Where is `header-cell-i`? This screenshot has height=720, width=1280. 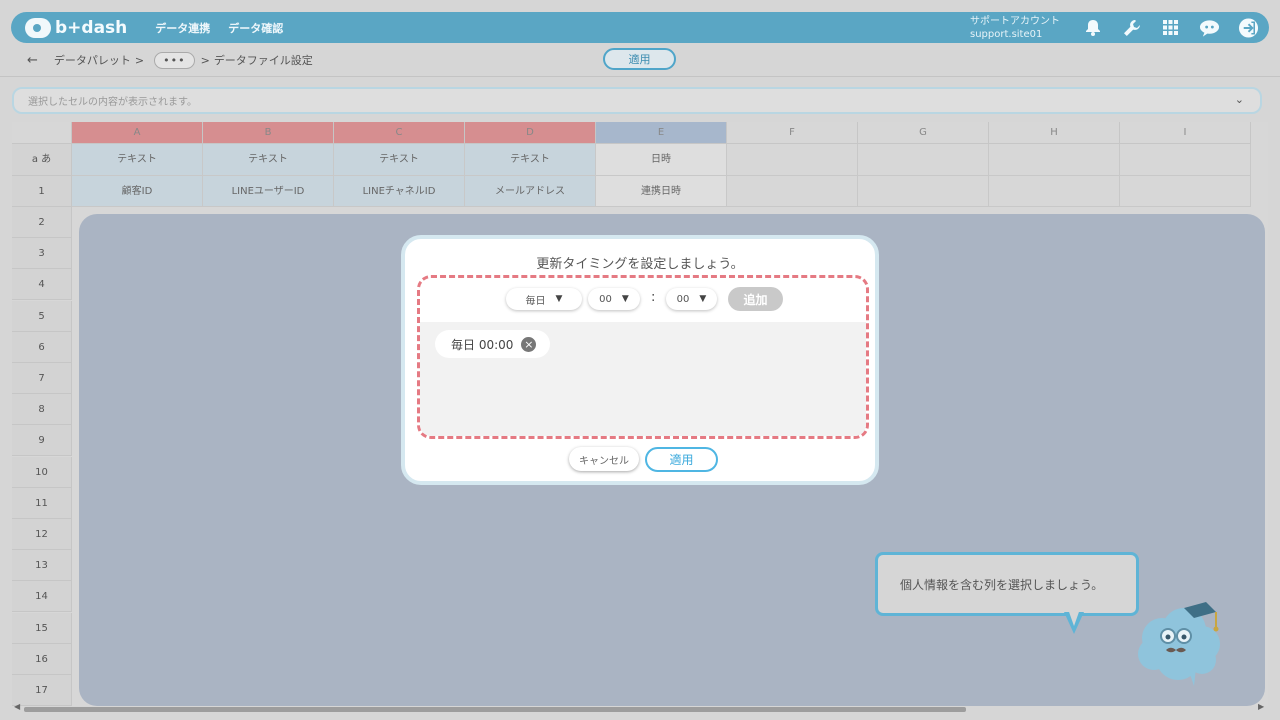
header-cell-i is located at coordinates (1185, 191).